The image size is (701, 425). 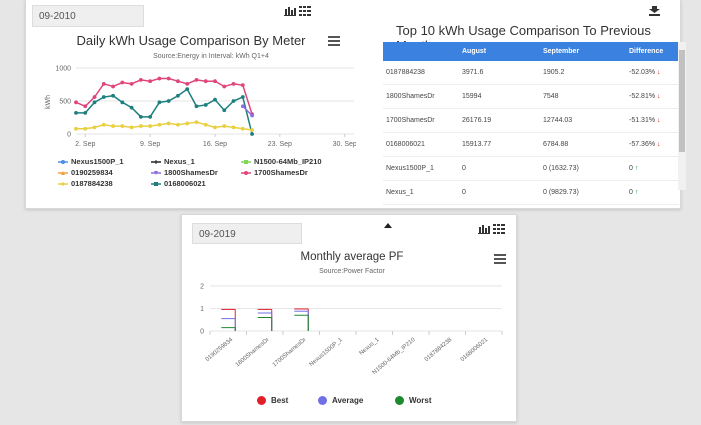 What do you see at coordinates (394, 357) in the screenshot?
I see `x-tick-label: N1500-64Mb_IP210` at bounding box center [394, 357].